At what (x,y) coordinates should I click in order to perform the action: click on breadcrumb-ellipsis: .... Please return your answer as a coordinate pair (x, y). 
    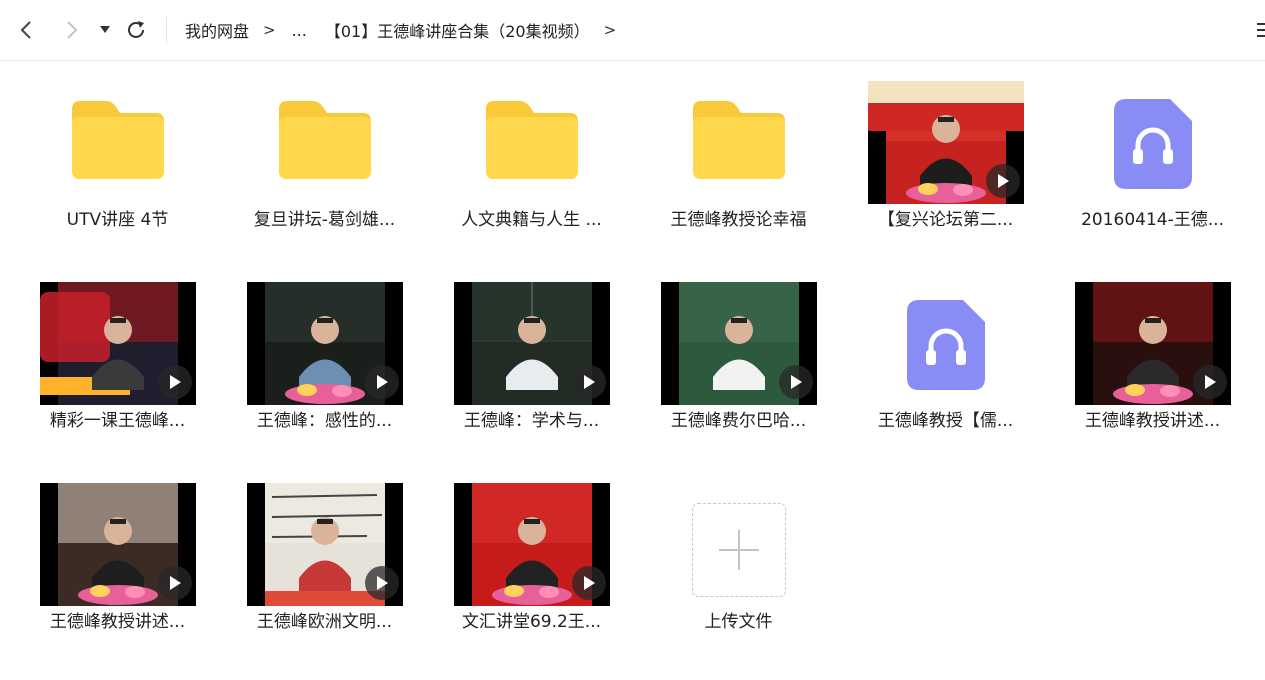
    Looking at the image, I should click on (299, 30).